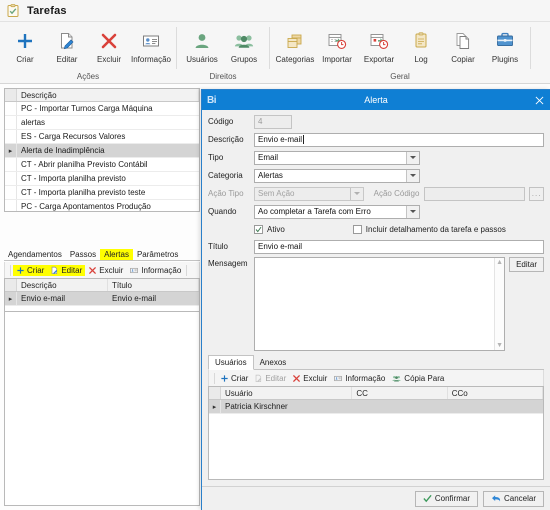 The height and width of the screenshot is (510, 550). What do you see at coordinates (376, 100) in the screenshot?
I see `dialog-title-bar: Bi Alerta` at bounding box center [376, 100].